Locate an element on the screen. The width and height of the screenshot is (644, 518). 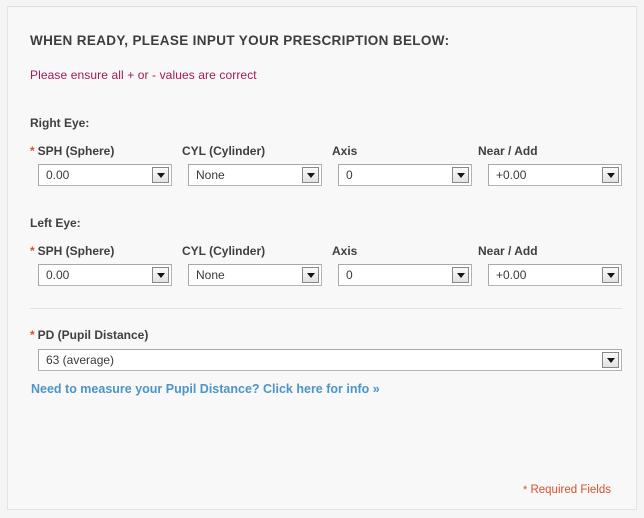
required-fields-label: Required Fields is located at coordinates (569, 490).